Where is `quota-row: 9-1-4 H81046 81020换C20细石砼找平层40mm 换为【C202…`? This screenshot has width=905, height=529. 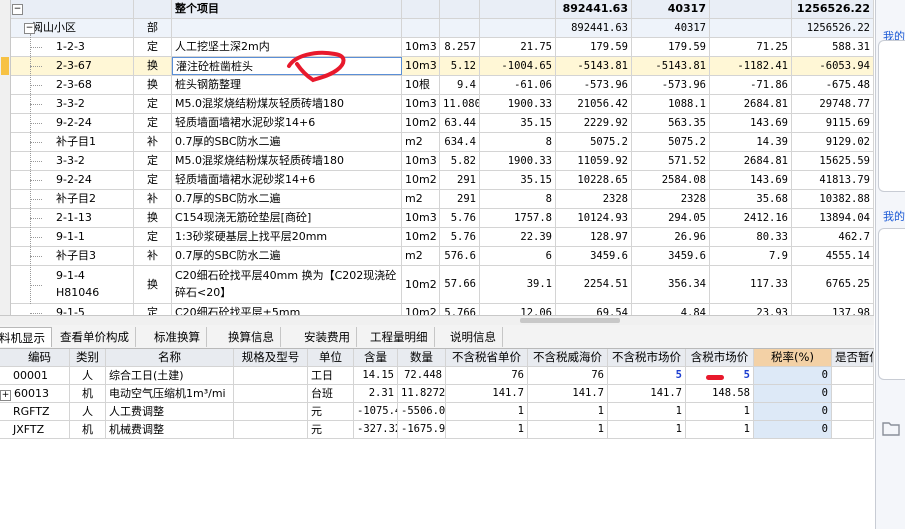
quota-row: 9-1-4 H81046 81020换C20细石砼找平层40mm 换为【C202… is located at coordinates (437, 285).